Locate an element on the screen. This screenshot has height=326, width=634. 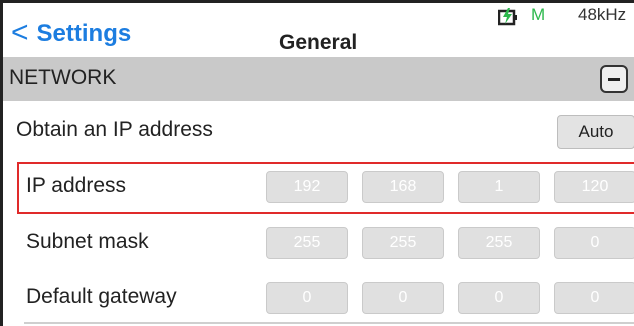
obtain-ip-label: Obtain an IP address is located at coordinates (114, 129).